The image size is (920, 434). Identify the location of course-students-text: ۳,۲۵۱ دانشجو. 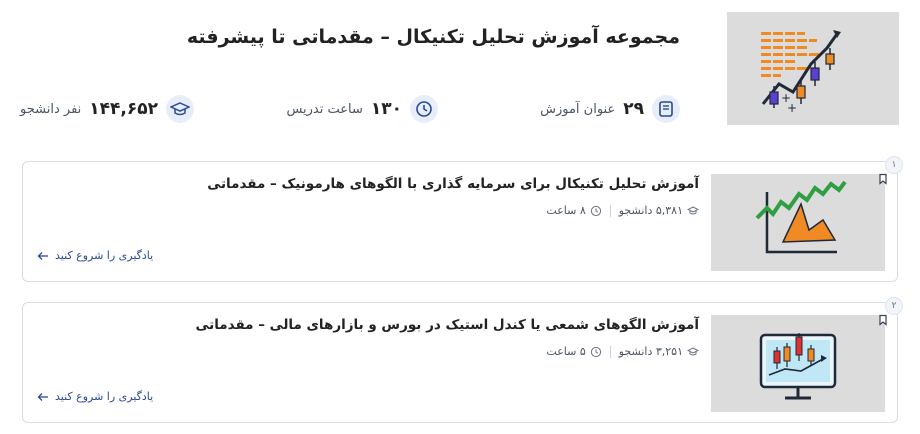
(650, 351).